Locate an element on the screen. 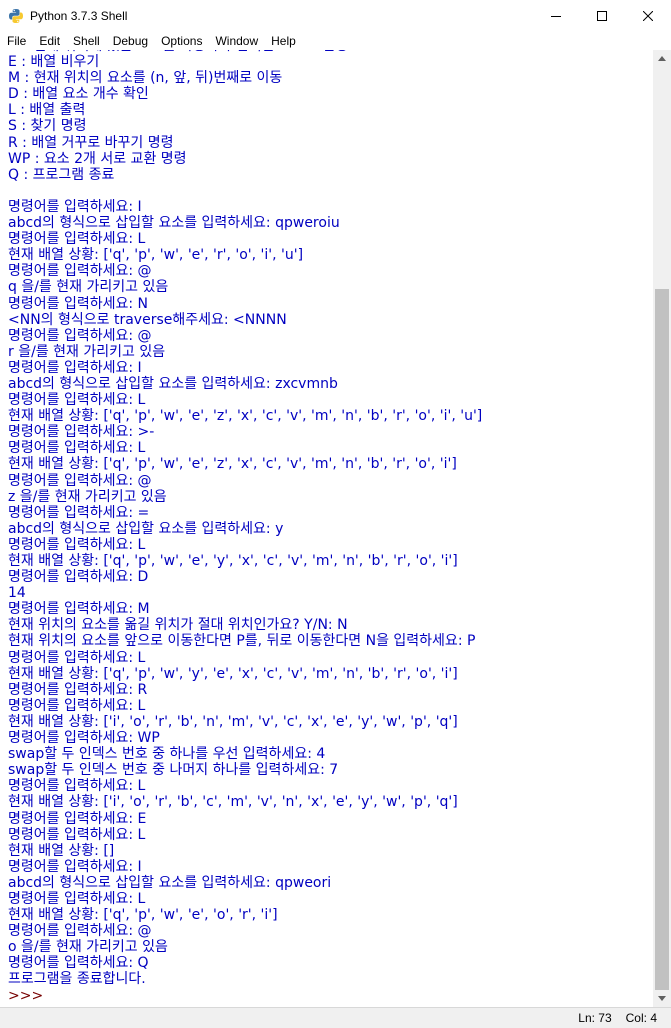 The width and height of the screenshot is (671, 1028). python-icon is located at coordinates (16, 15).